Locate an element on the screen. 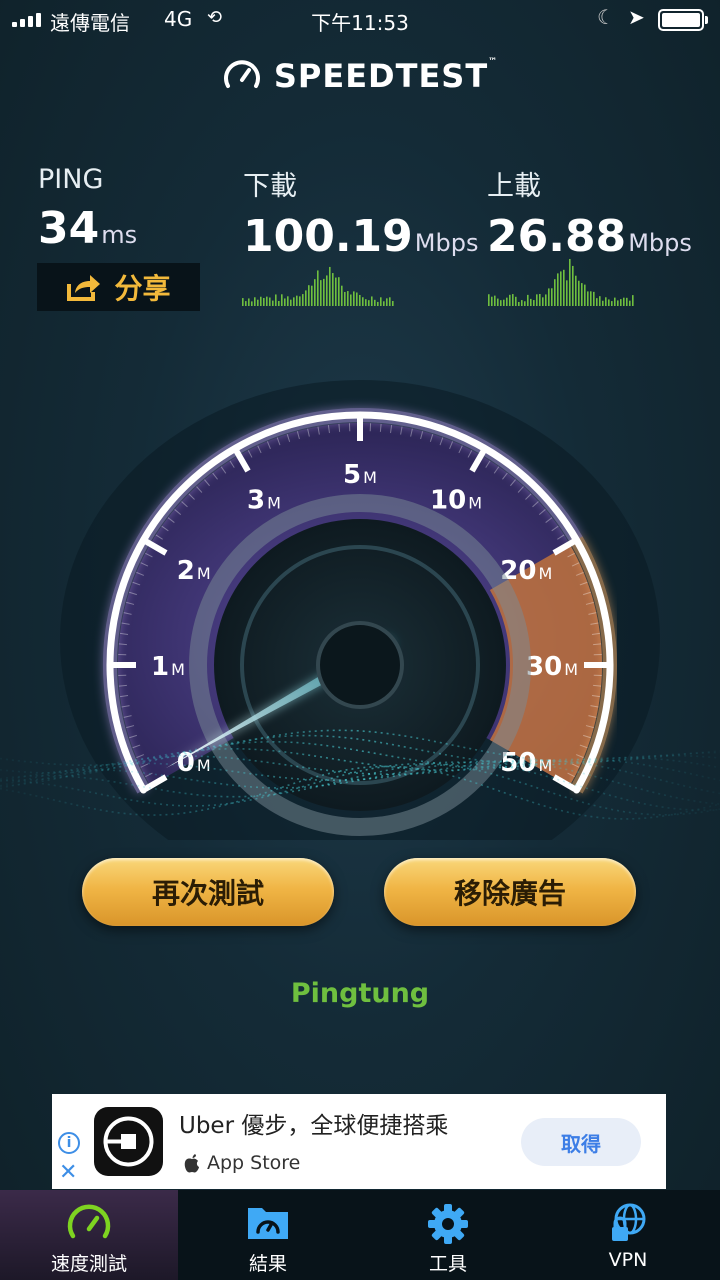 This screenshot has height=1280, width=720. download-sparkline is located at coordinates (318, 286).